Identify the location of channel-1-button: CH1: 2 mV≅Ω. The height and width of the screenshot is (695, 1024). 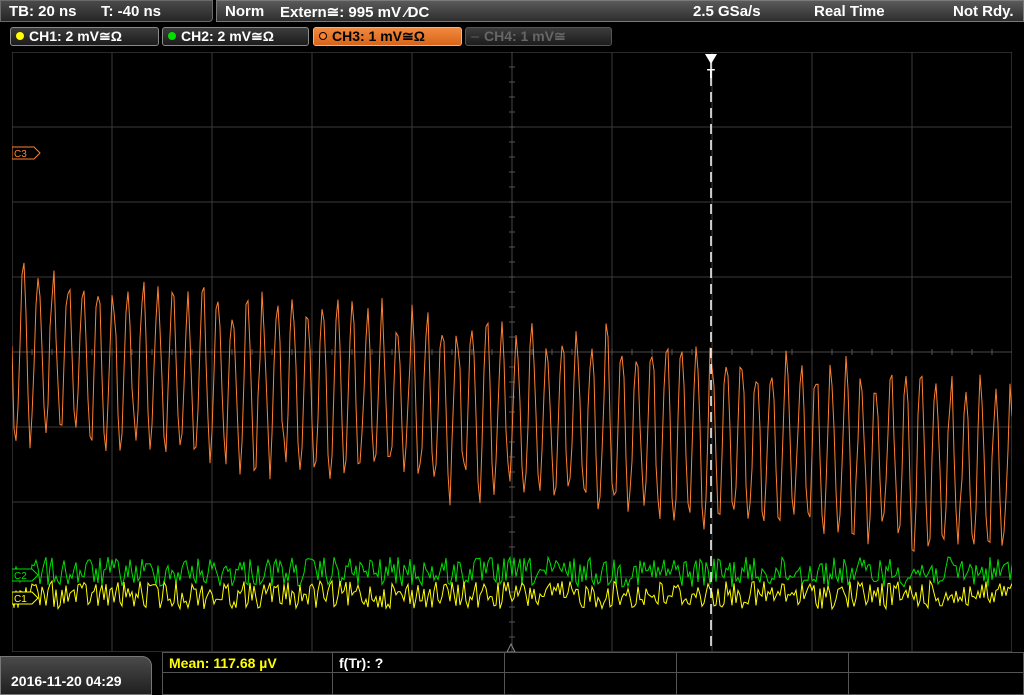
(84, 36).